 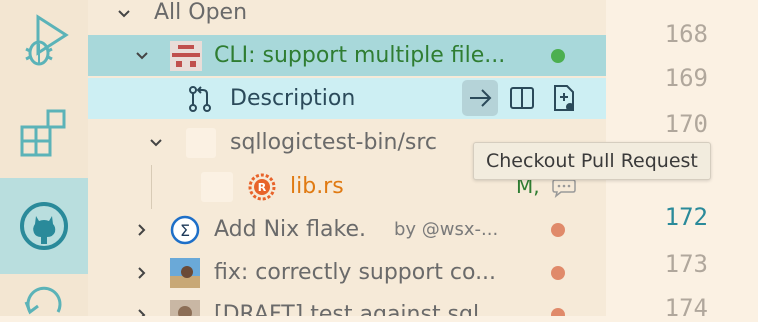 I want to click on extensions-icon, so click(x=44, y=133).